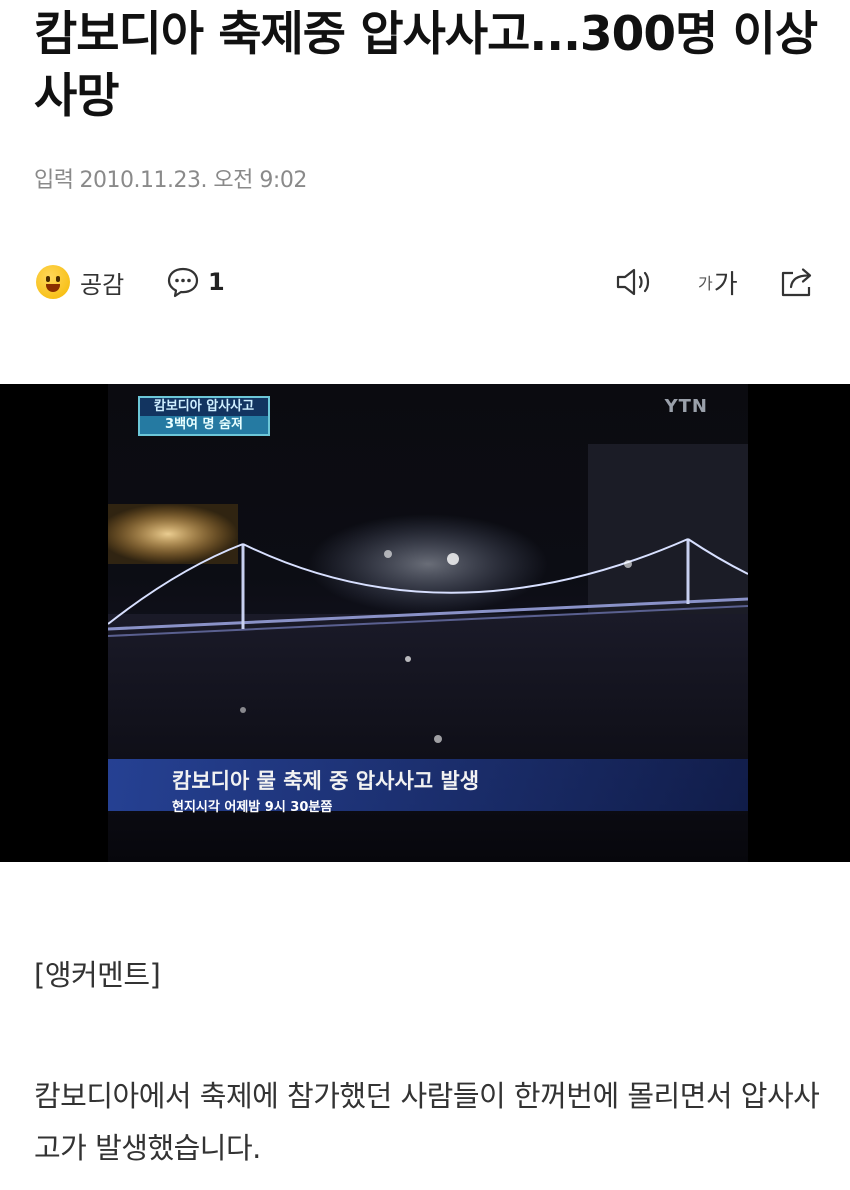  I want to click on share-button, so click(798, 282).